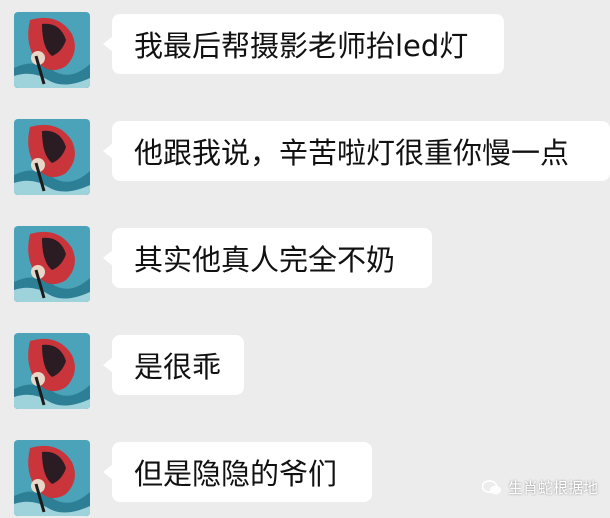 The image size is (610, 518). I want to click on message-bubble: 其实他真人完全不奶, so click(267, 258).